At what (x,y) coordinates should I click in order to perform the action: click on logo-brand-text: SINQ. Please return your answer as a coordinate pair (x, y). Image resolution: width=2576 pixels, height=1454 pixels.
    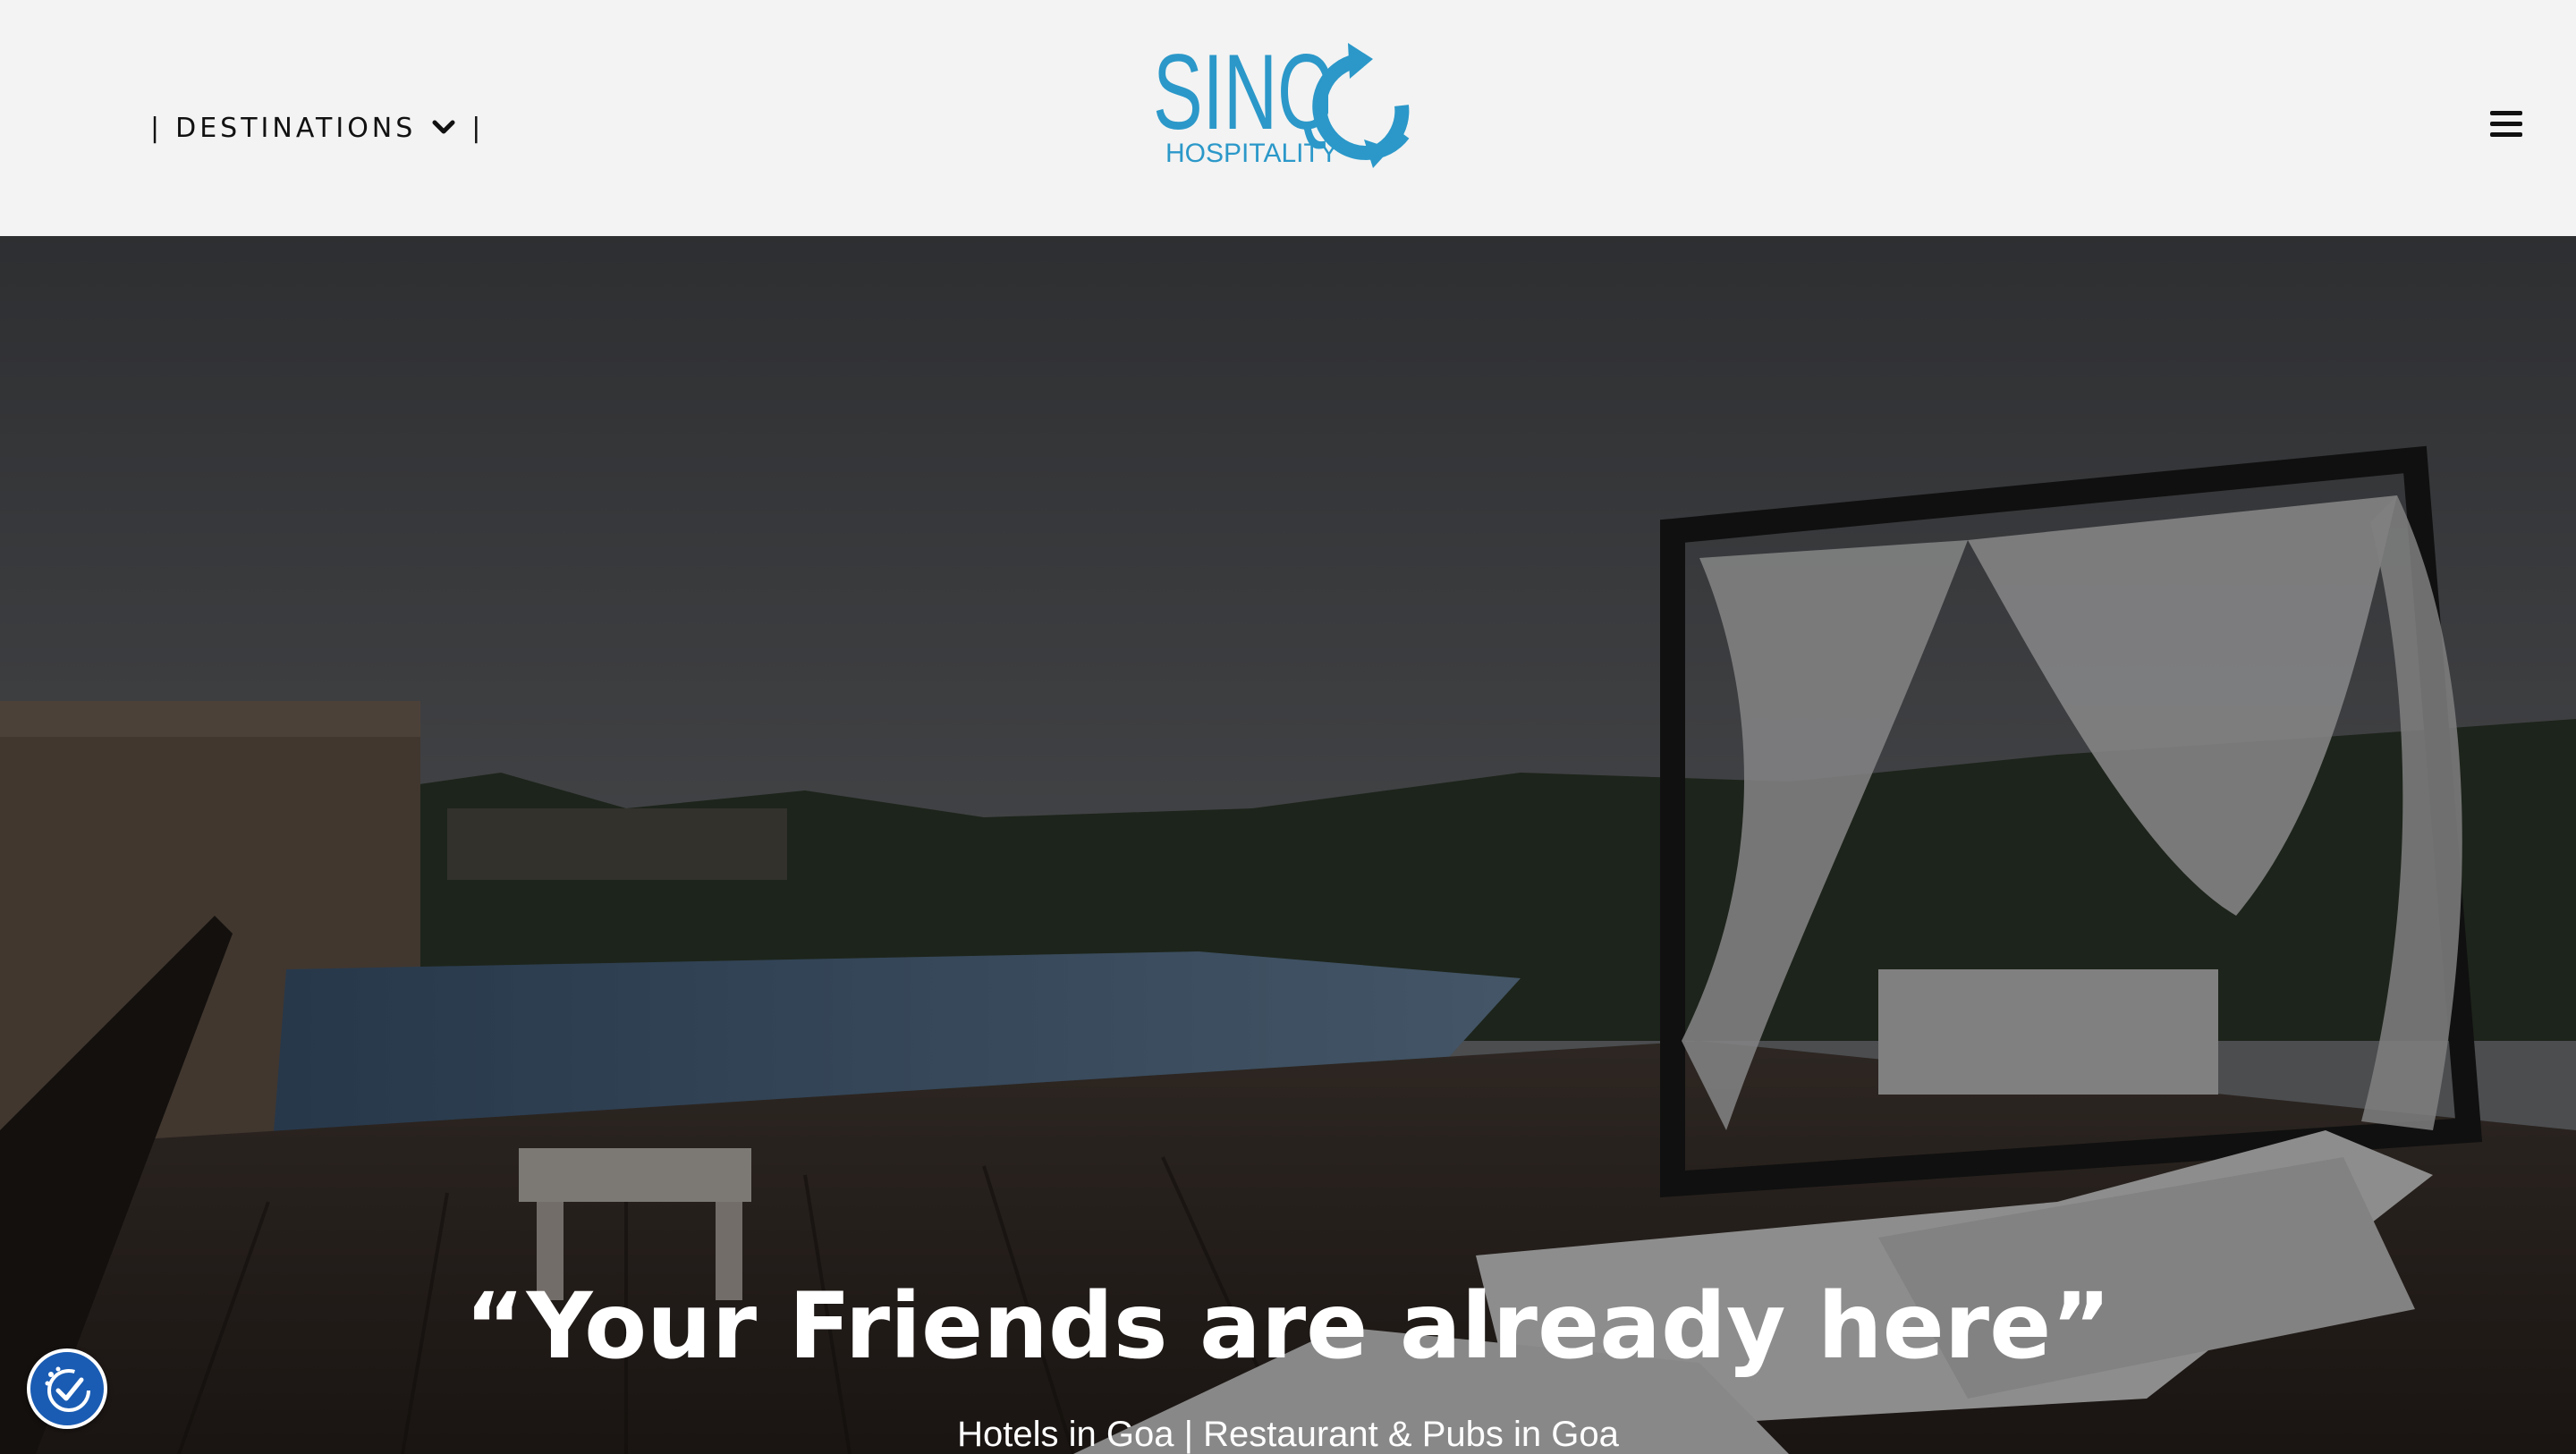
    Looking at the image, I should click on (1244, 92).